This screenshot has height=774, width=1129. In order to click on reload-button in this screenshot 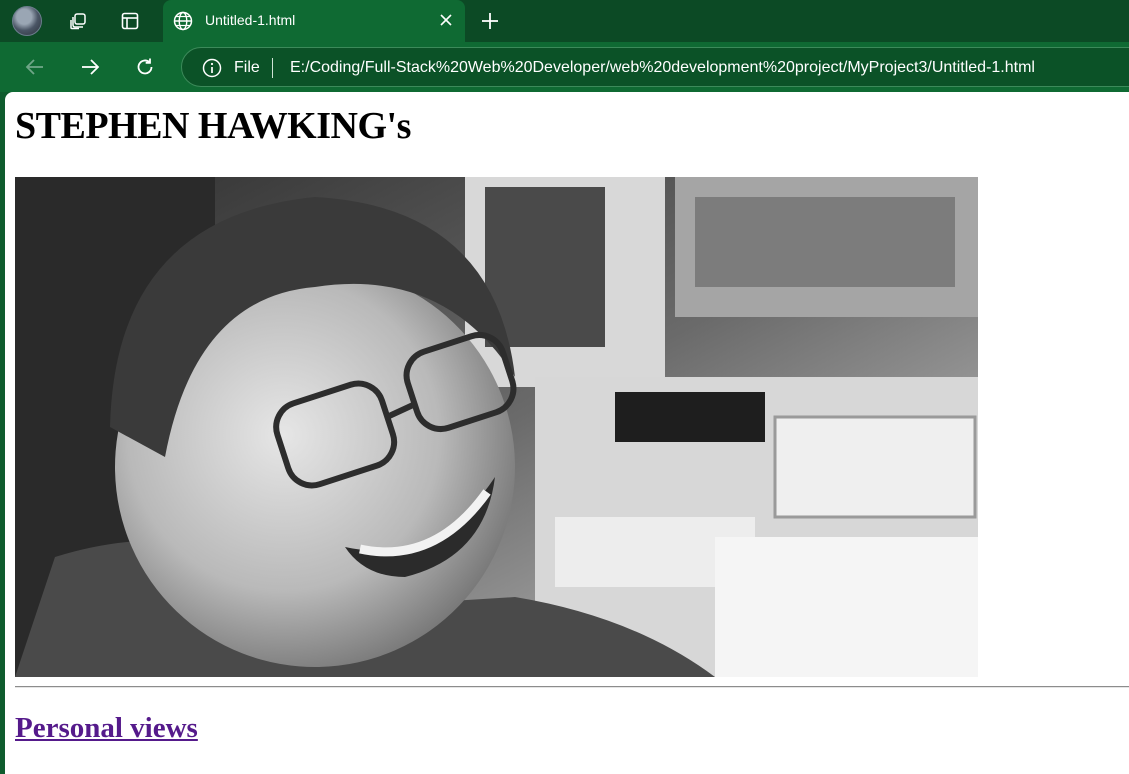, I will do `click(145, 67)`.